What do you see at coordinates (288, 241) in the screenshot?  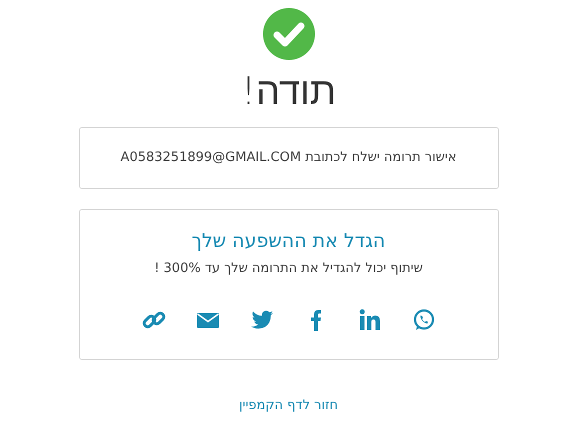 I see `share-heading: הגדל את ההשפעה שלך` at bounding box center [288, 241].